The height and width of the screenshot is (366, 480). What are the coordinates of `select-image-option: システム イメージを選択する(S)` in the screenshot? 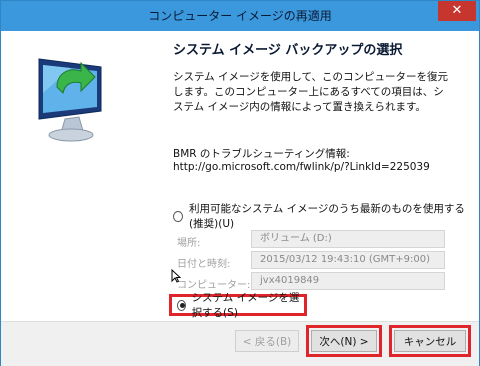 It's located at (238, 305).